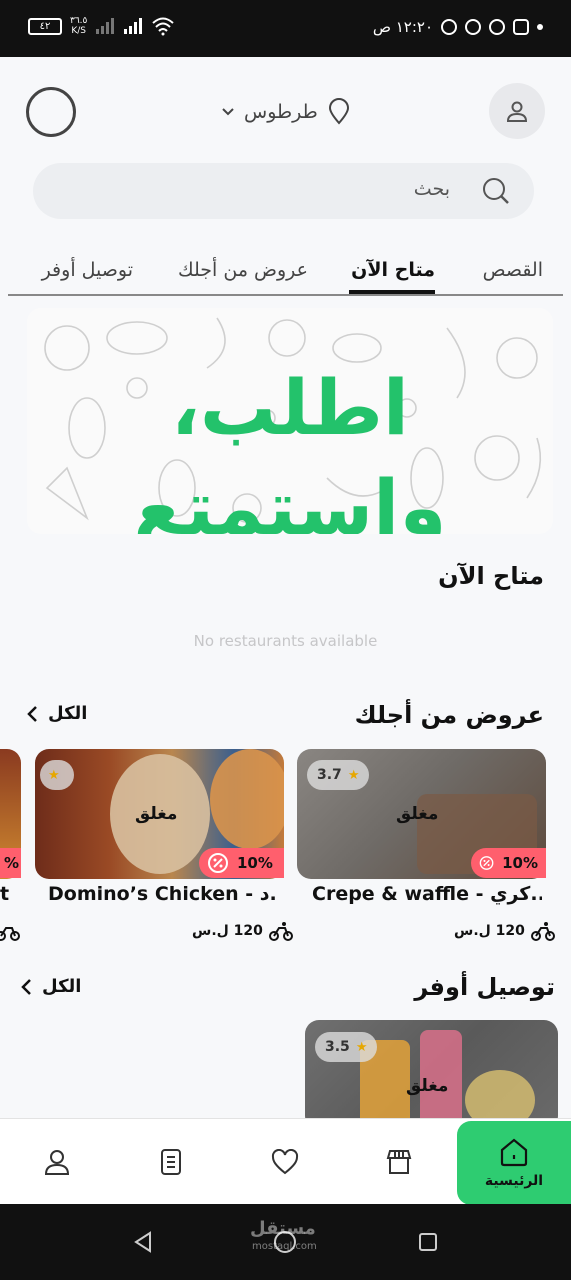 The width and height of the screenshot is (571, 1280). I want to click on available-now-title: متاح الآن, so click(491, 576).